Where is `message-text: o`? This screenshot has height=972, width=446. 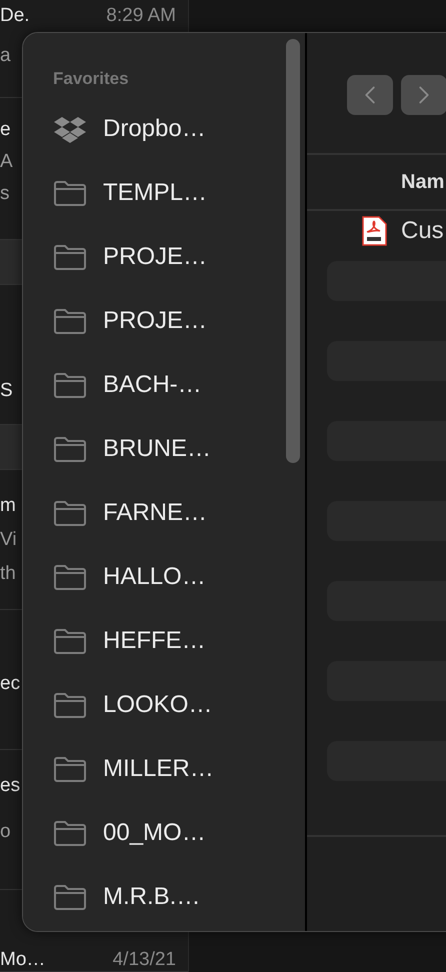
message-text: o is located at coordinates (5, 832).